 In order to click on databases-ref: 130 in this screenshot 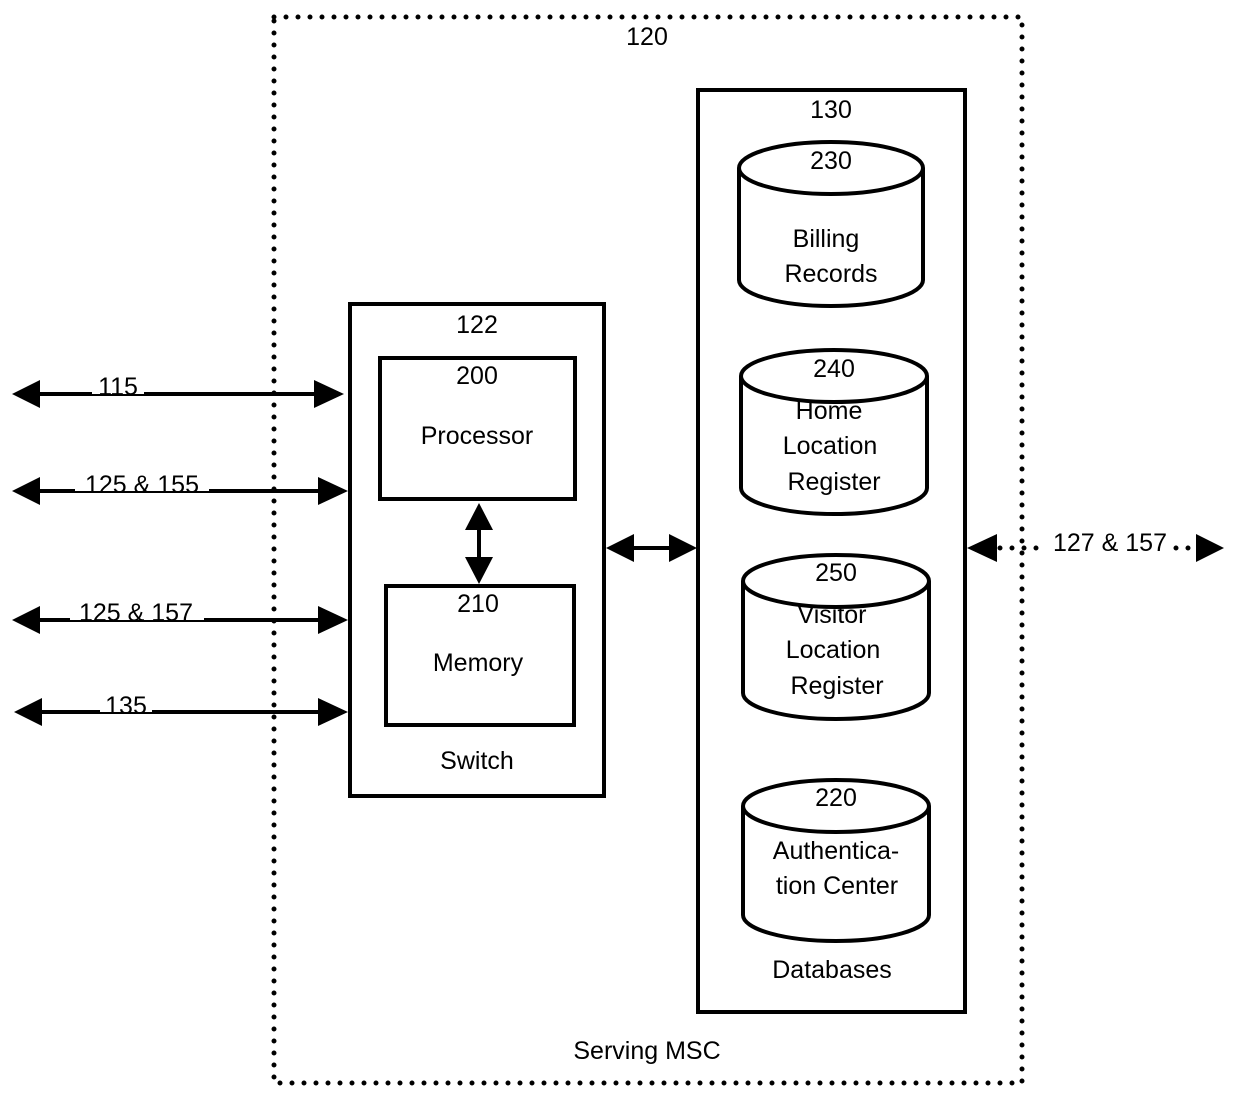, I will do `click(831, 110)`.